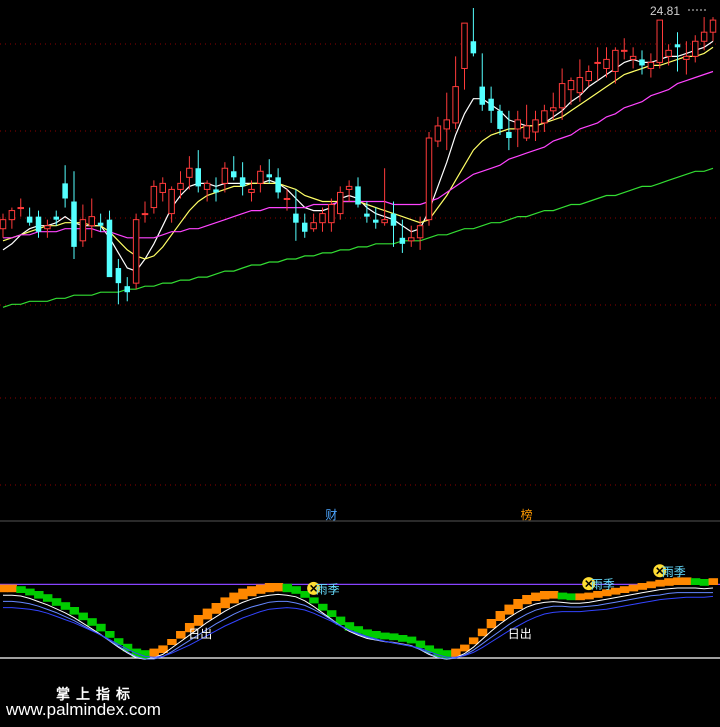 The image size is (720, 727). What do you see at coordinates (331, 515) in the screenshot?
I see `marker-label-1: 财` at bounding box center [331, 515].